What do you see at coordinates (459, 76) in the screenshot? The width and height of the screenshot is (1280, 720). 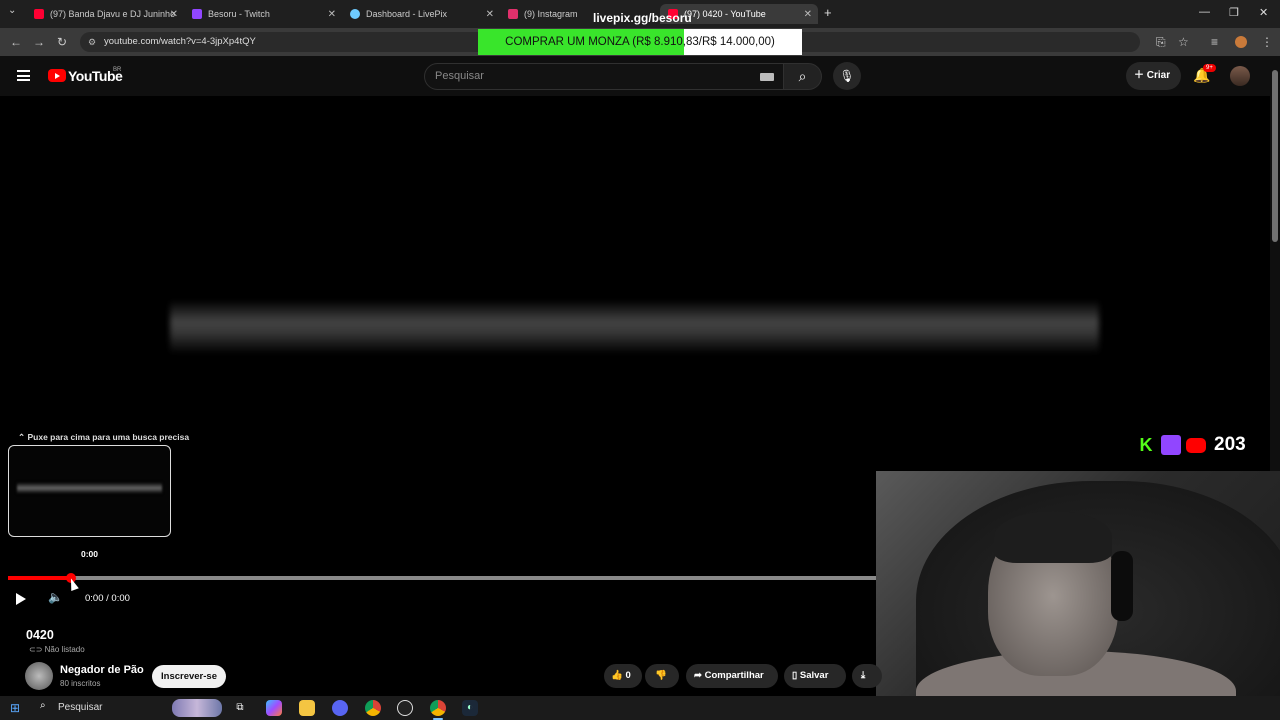 I see `search-placeholder: Pesquisar` at bounding box center [459, 76].